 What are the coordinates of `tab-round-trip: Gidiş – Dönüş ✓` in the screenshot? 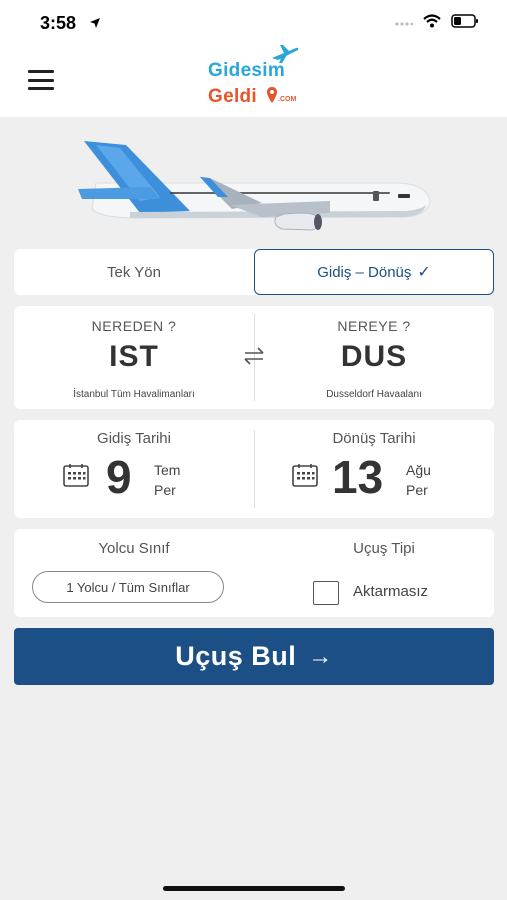 It's located at (374, 272).